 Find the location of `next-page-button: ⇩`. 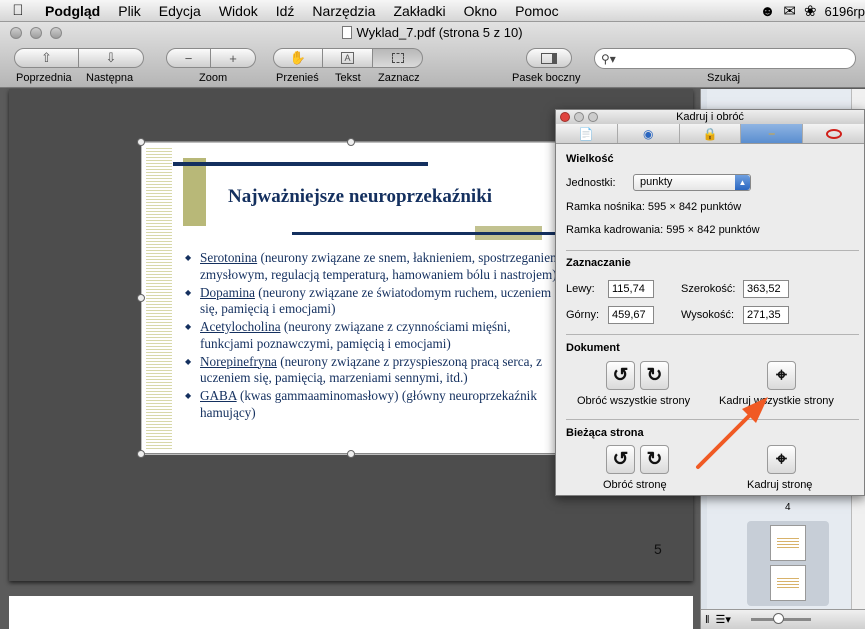

next-page-button: ⇩ is located at coordinates (111, 58).